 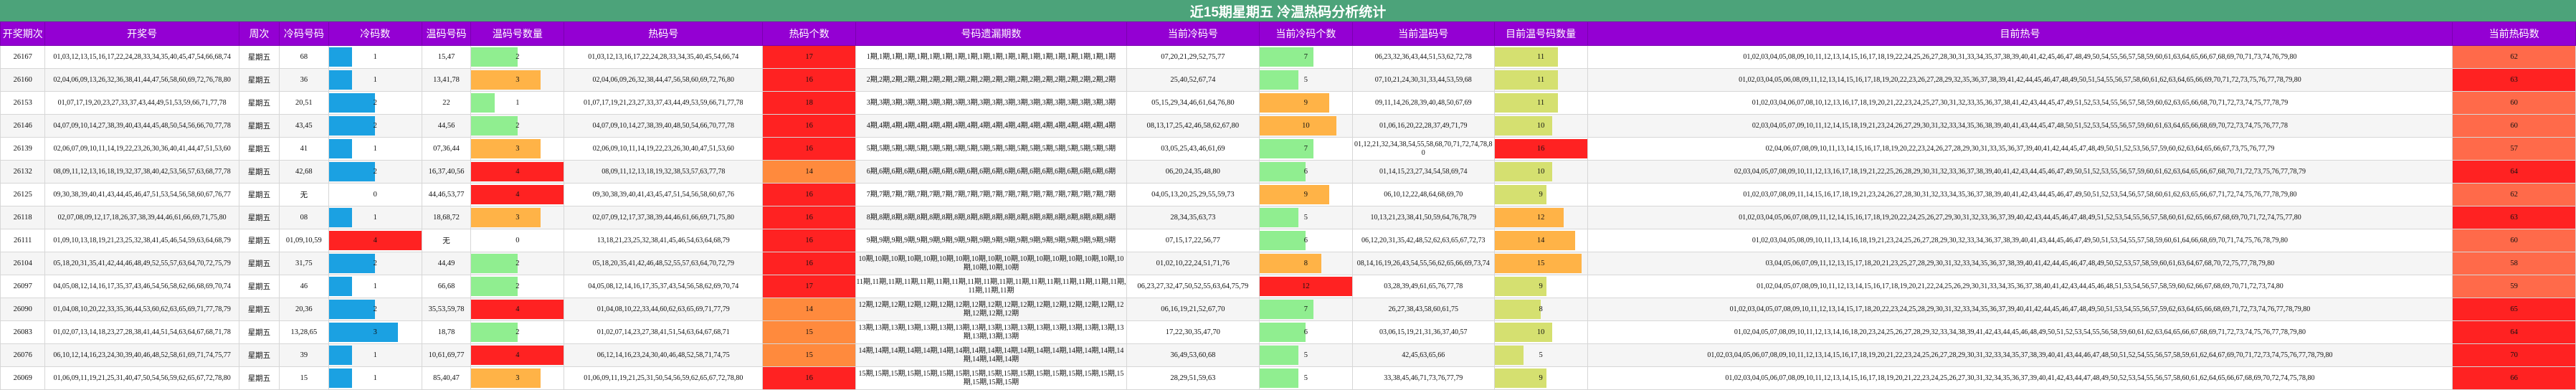 I want to click on cell-warm-count: 3, so click(x=518, y=149).